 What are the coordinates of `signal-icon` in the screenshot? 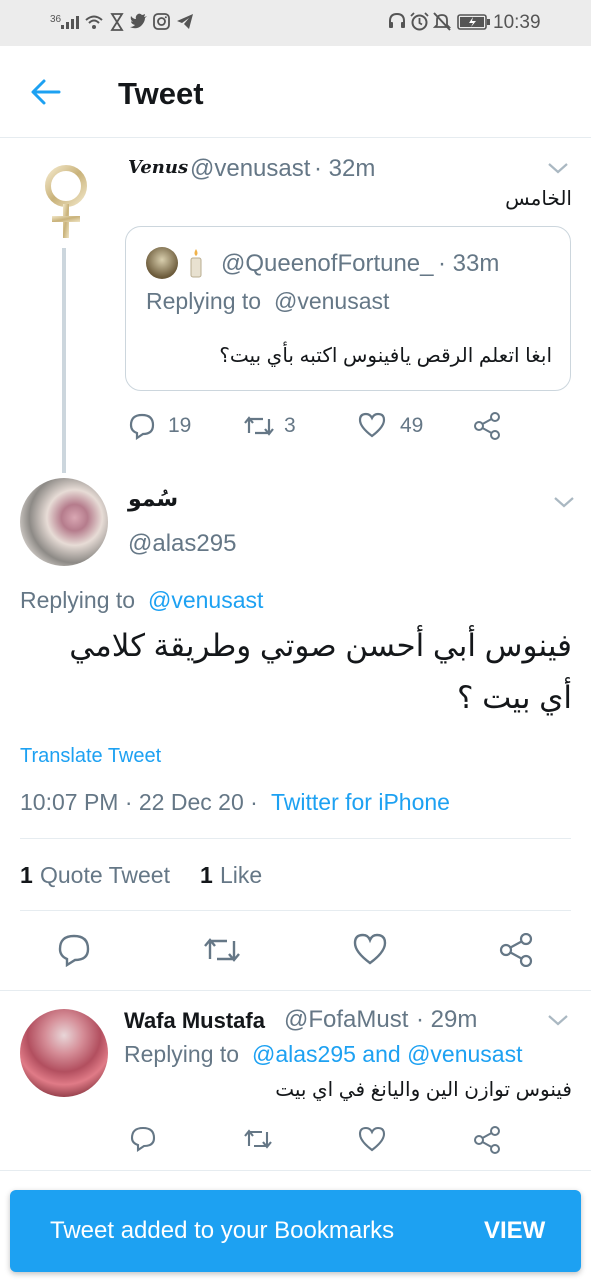 It's located at (70, 22).